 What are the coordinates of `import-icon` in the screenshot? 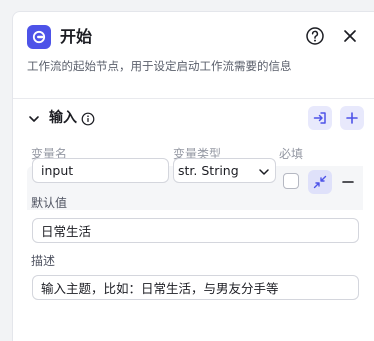 It's located at (319, 118).